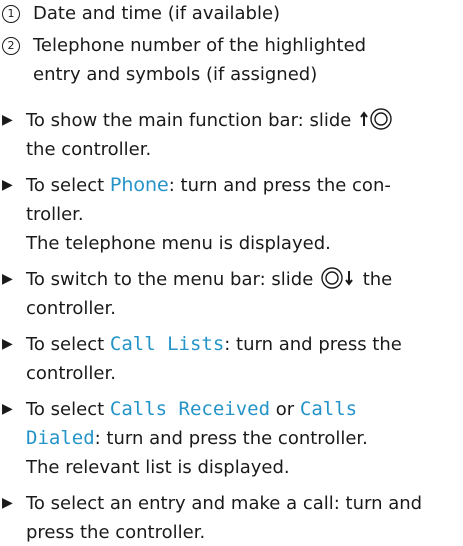 The height and width of the screenshot is (546, 463). What do you see at coordinates (89, 149) in the screenshot?
I see `step-1-line-2: the controller.` at bounding box center [89, 149].